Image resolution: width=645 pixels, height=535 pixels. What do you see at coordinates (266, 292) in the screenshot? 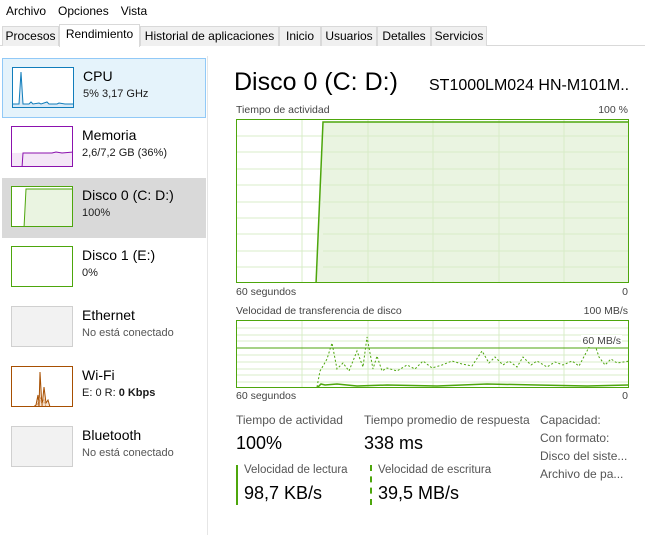
I see `activity-chart-time-label: 60 segundos` at bounding box center [266, 292].